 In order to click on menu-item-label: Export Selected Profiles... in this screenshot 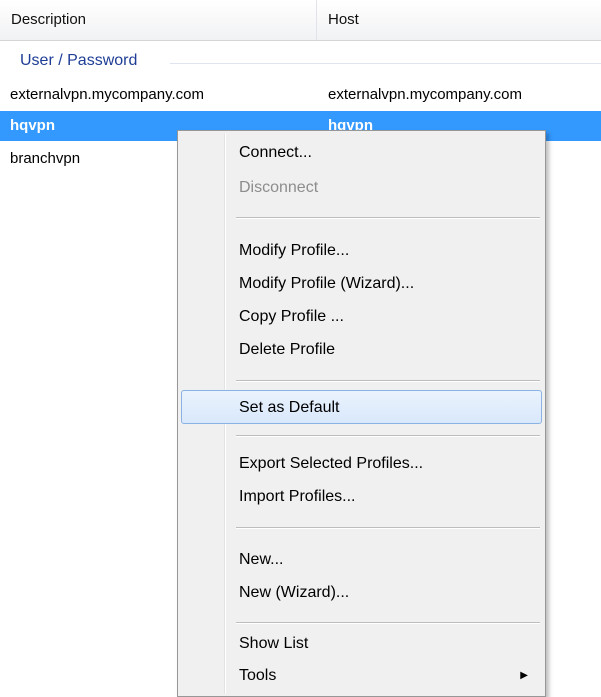, I will do `click(331, 463)`.